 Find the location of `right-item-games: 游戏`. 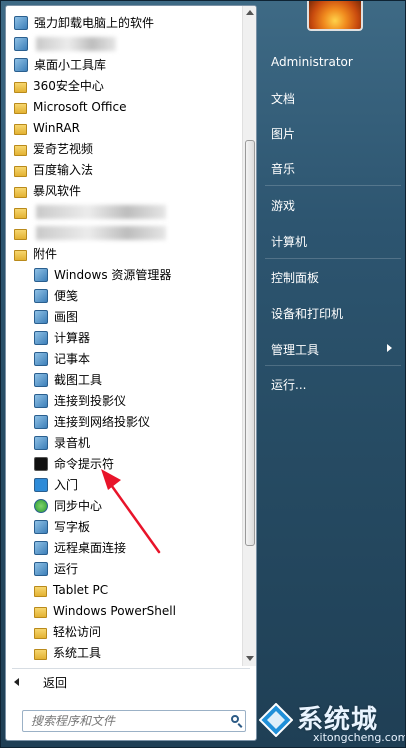

right-item-games: 游戏 is located at coordinates (283, 205).